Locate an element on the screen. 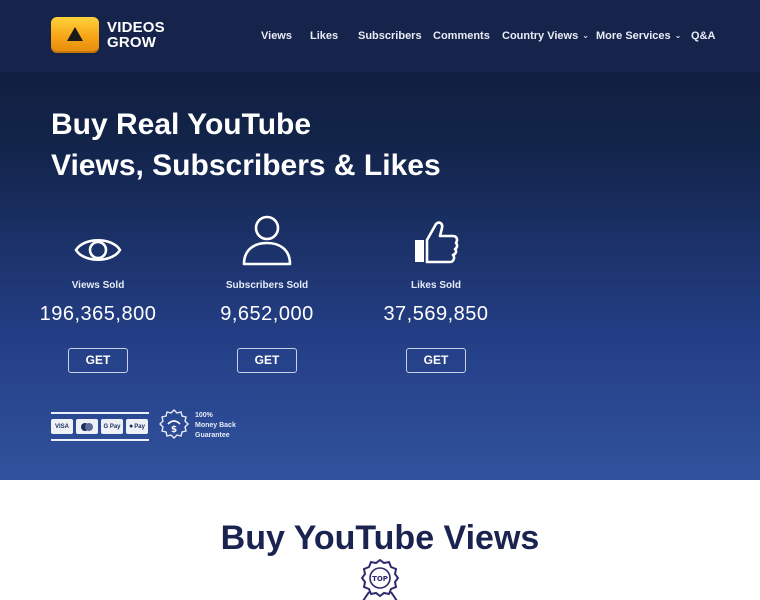 The image size is (760, 600). nav-label: More Services is located at coordinates (633, 36).